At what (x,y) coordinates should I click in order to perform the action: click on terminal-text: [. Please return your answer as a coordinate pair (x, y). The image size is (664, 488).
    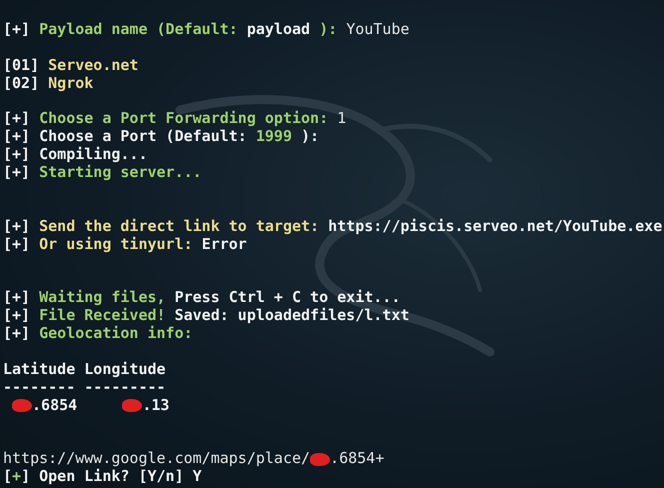
    Looking at the image, I should click on (7, 477).